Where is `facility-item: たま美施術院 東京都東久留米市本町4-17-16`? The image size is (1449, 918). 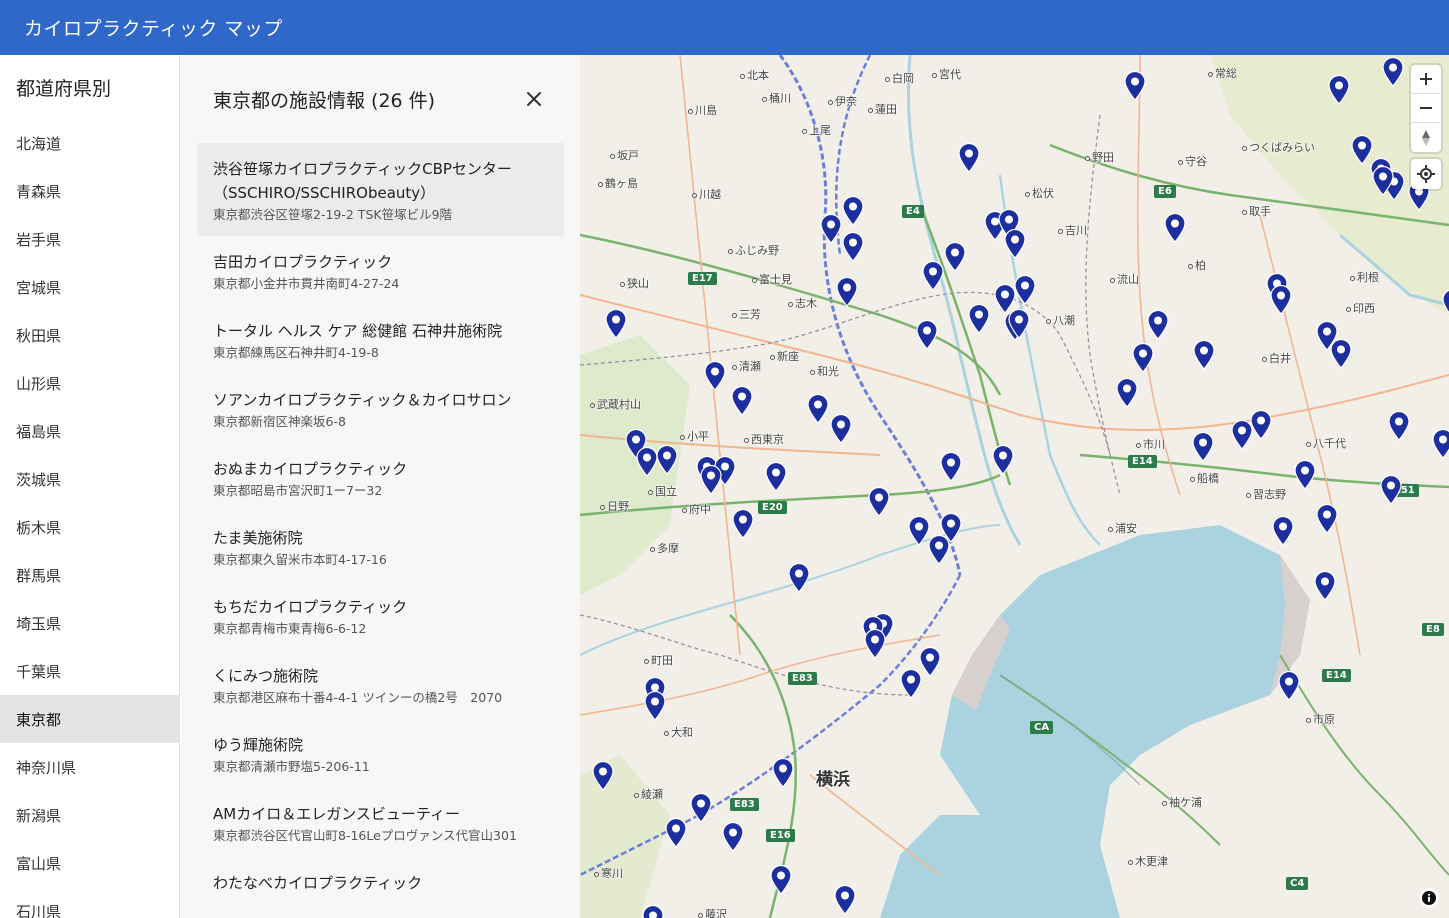
facility-item: たま美施術院 東京都東久留米市本町4-17-16 is located at coordinates (380, 546).